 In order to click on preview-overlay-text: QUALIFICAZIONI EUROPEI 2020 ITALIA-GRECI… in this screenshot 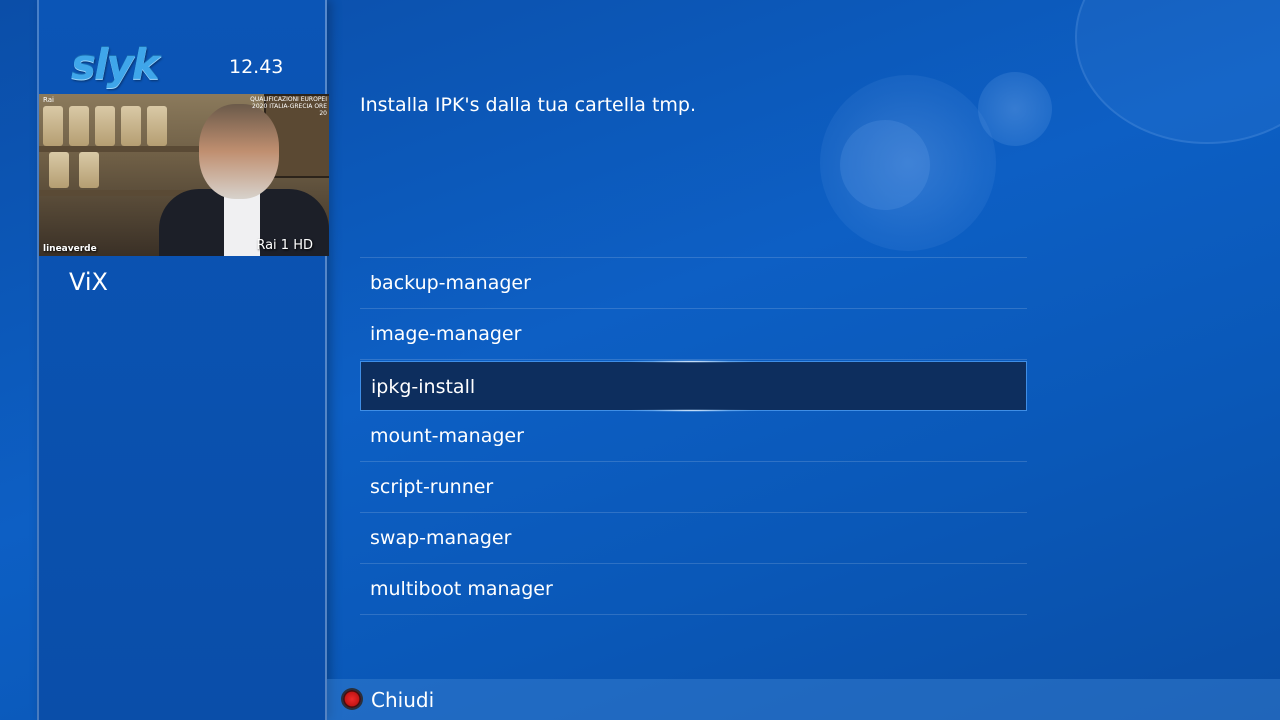, I will do `click(288, 106)`.